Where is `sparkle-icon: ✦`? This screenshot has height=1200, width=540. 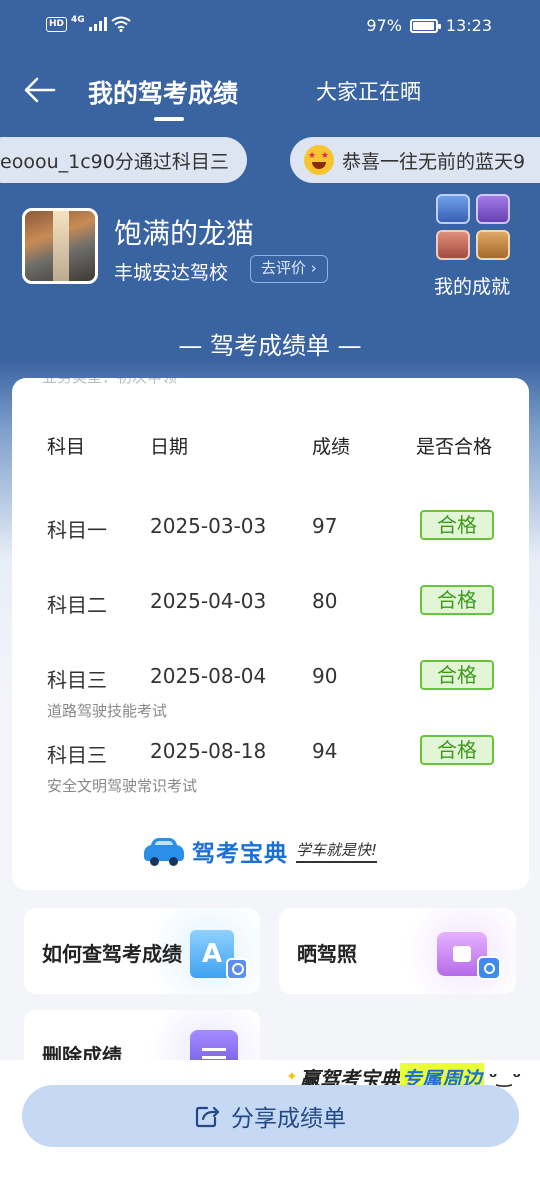 sparkle-icon: ✦ is located at coordinates (292, 1077).